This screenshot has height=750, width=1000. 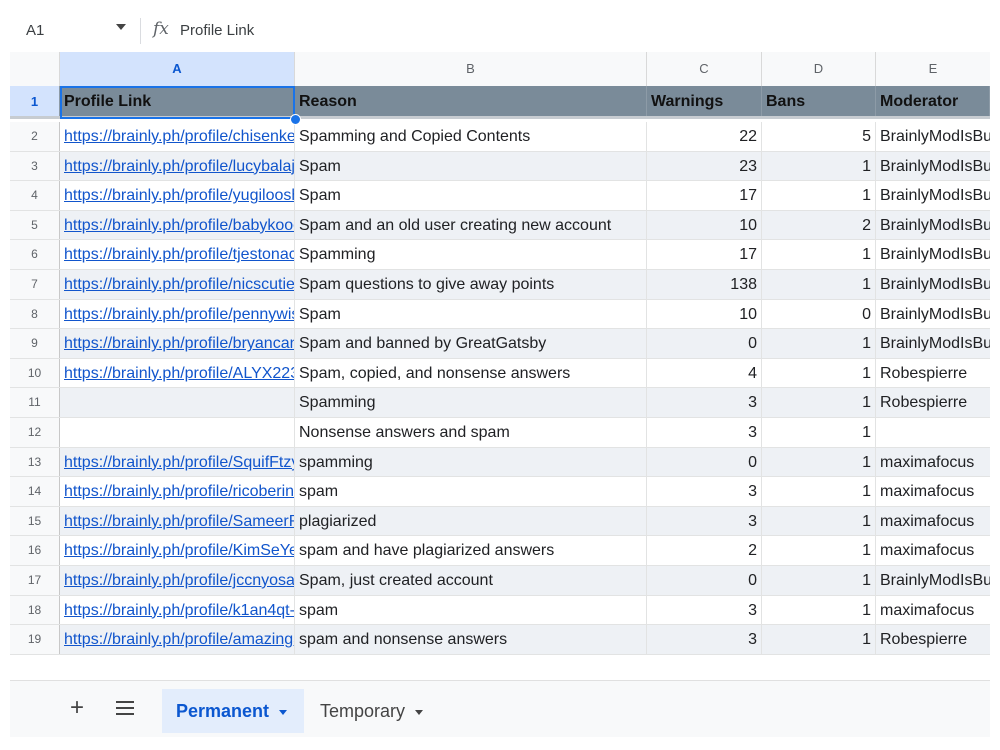 What do you see at coordinates (77, 708) in the screenshot?
I see `plus-icon: +` at bounding box center [77, 708].